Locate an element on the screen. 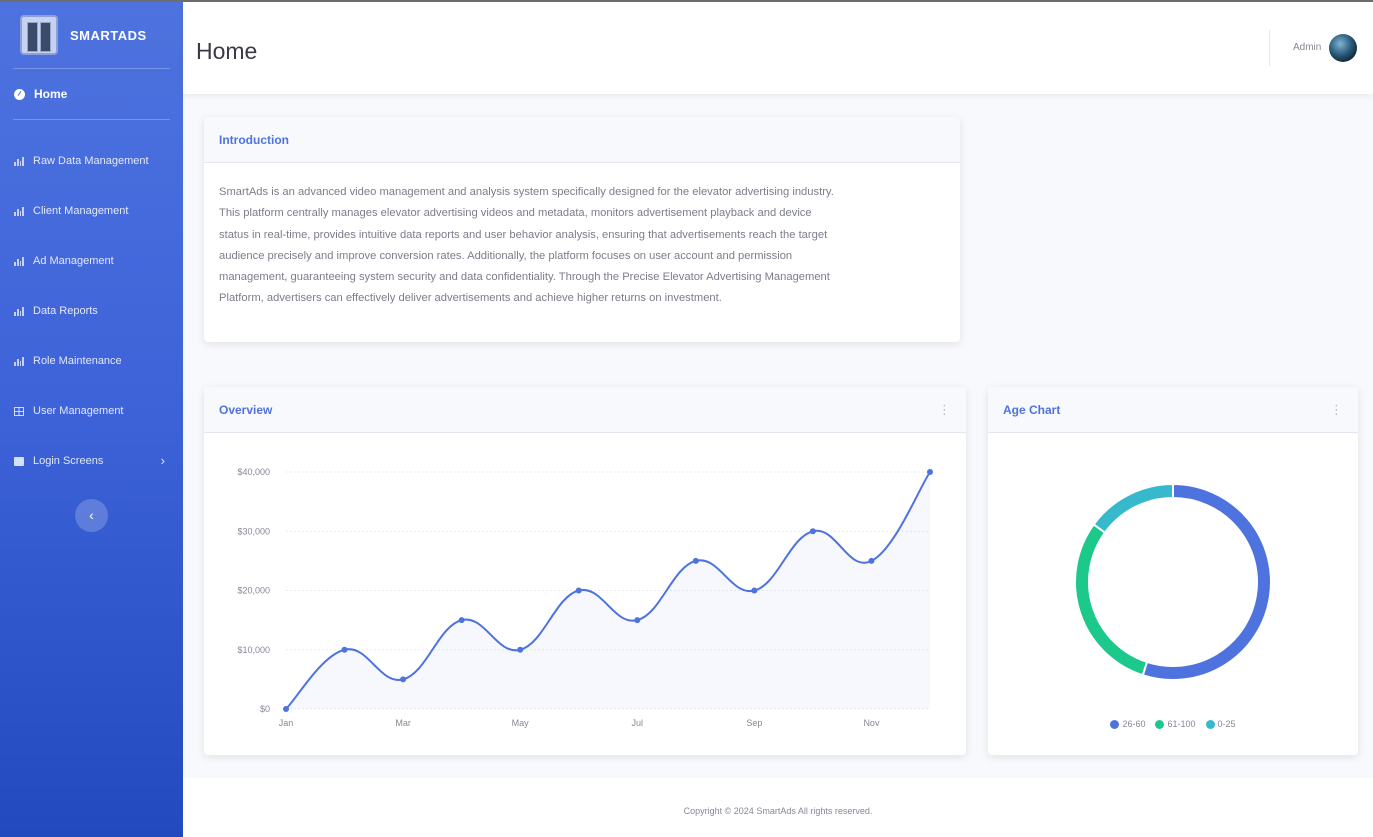 The image size is (1373, 837). card-title: Introduction is located at coordinates (254, 139).